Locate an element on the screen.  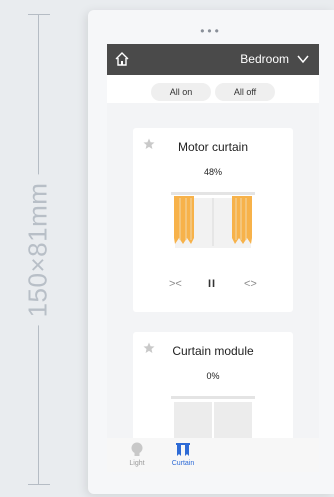
open-curtain-button: <> is located at coordinates (250, 284).